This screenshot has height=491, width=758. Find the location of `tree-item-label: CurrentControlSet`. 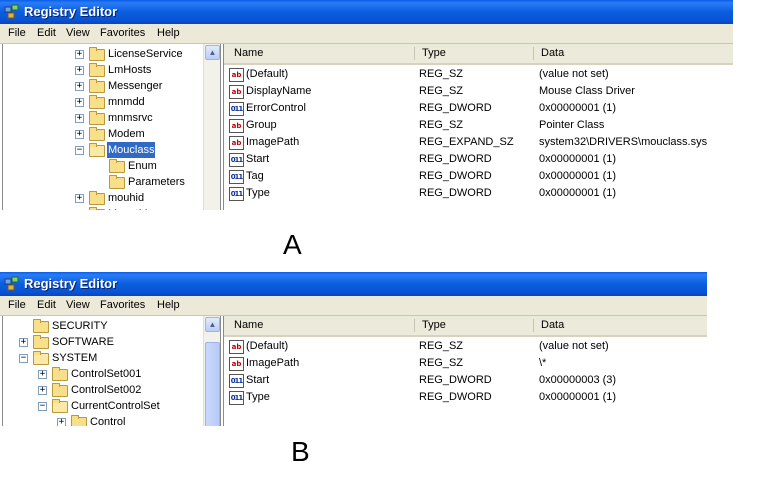

tree-item-label: CurrentControlSet is located at coordinates (115, 406).